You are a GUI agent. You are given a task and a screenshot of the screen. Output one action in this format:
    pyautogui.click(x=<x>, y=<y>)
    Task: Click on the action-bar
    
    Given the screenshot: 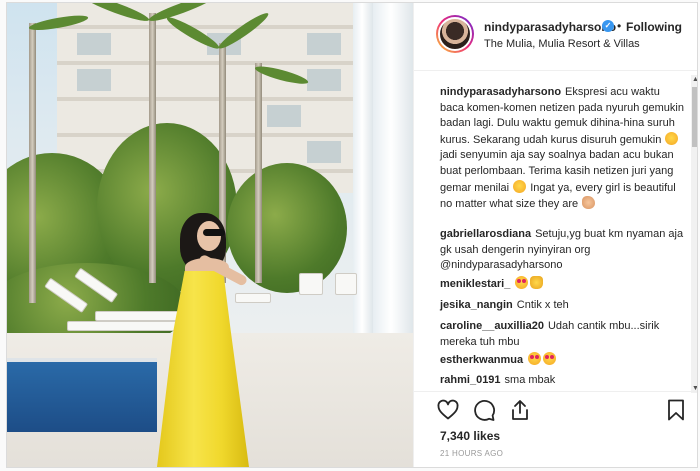 What is the action you would take?
    pyautogui.click(x=555, y=411)
    